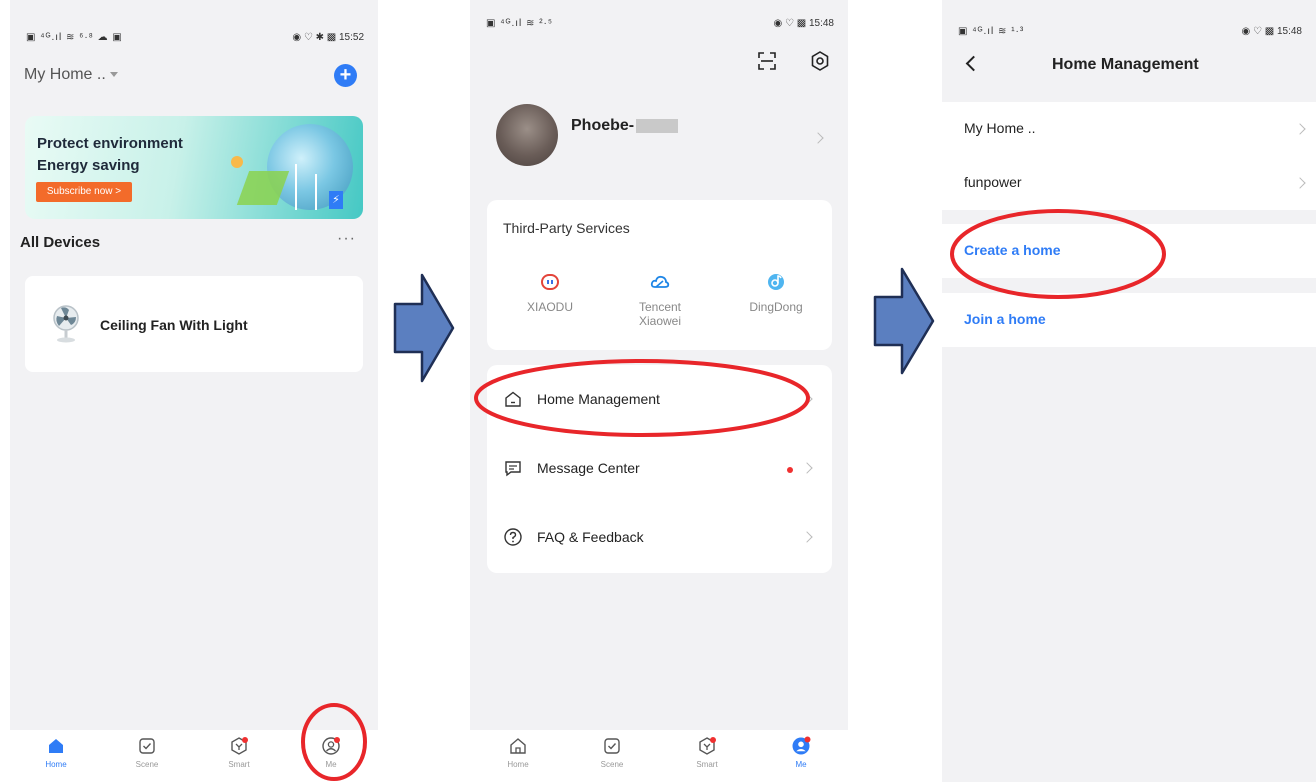  Describe the element at coordinates (513, 537) in the screenshot. I see `help-circle-icon` at that location.